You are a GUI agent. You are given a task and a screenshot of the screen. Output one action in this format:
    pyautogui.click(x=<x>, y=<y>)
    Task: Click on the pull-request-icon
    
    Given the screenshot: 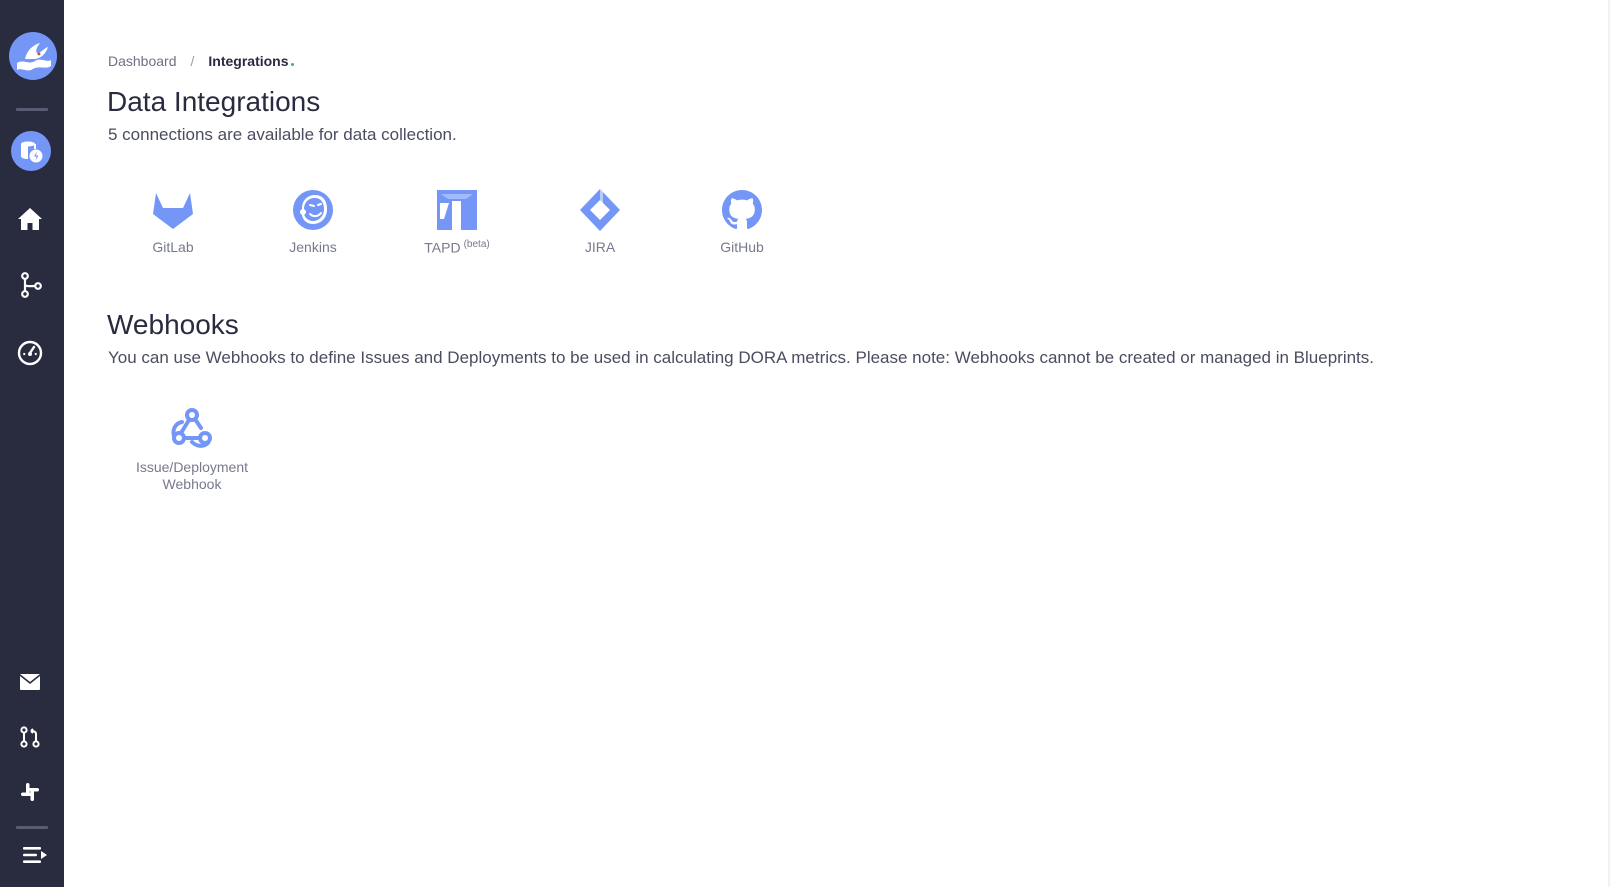 What is the action you would take?
    pyautogui.click(x=30, y=737)
    